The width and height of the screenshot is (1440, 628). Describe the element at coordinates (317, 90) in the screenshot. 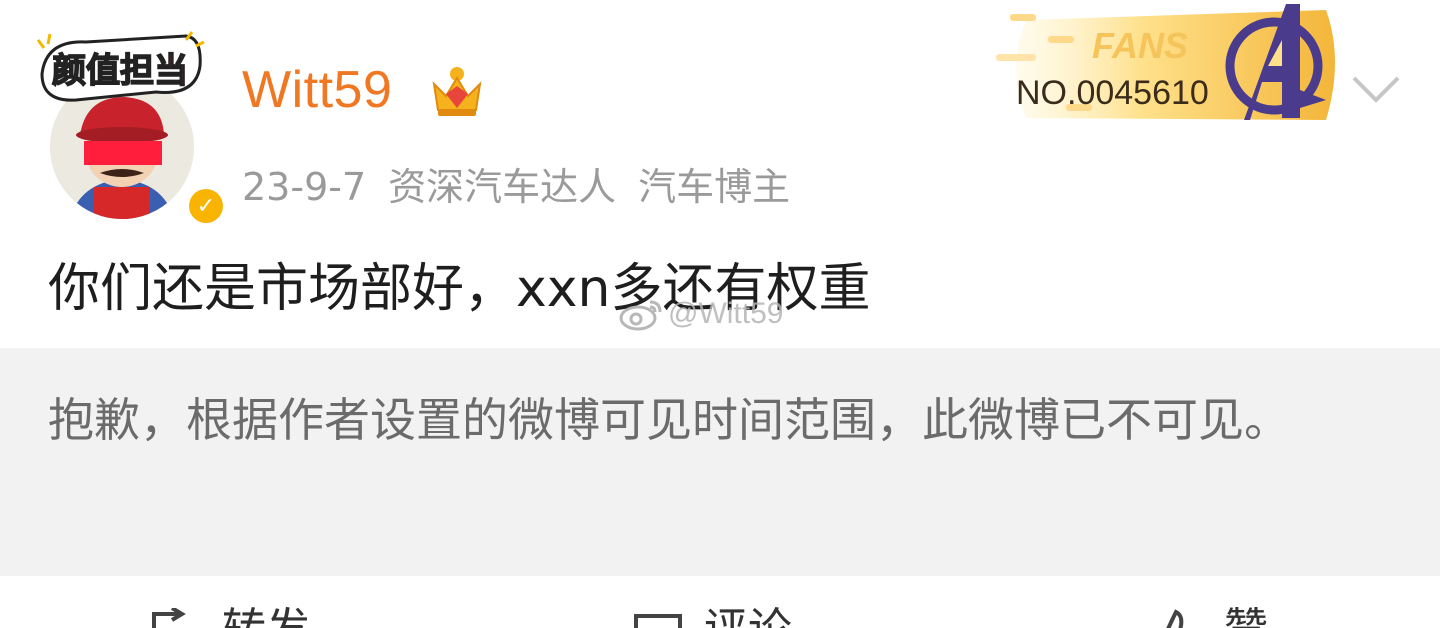

I see `username: Witt59` at that location.